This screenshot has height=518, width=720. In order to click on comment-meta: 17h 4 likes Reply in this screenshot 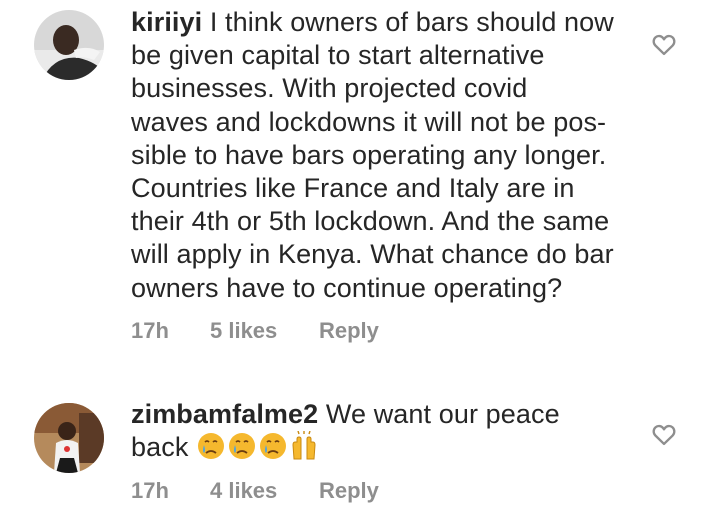, I will do `click(255, 491)`.